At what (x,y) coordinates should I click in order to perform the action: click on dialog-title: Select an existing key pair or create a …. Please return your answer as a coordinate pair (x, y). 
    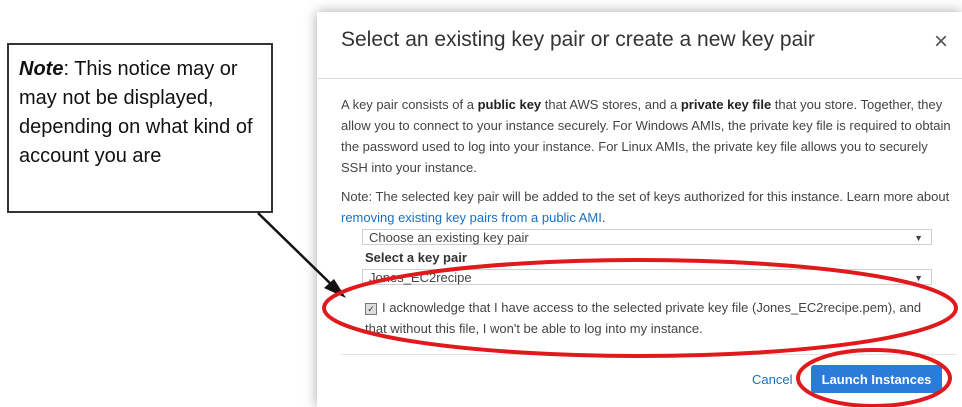
    Looking at the image, I should click on (578, 39).